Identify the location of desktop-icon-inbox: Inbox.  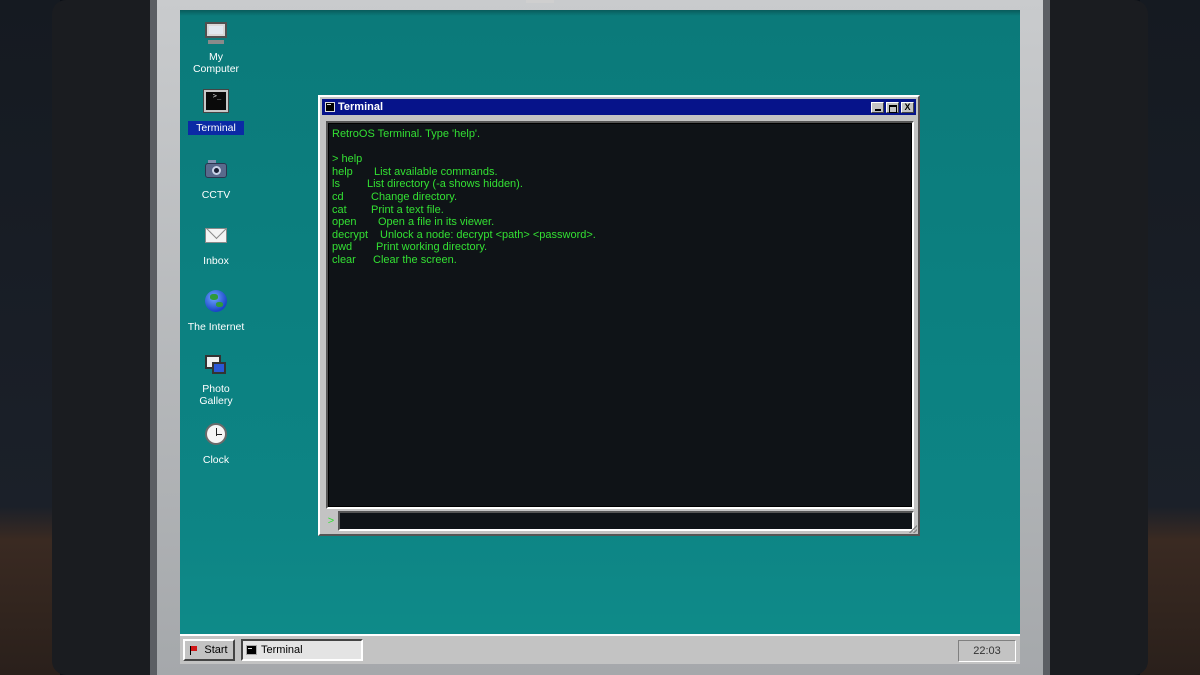
(216, 245).